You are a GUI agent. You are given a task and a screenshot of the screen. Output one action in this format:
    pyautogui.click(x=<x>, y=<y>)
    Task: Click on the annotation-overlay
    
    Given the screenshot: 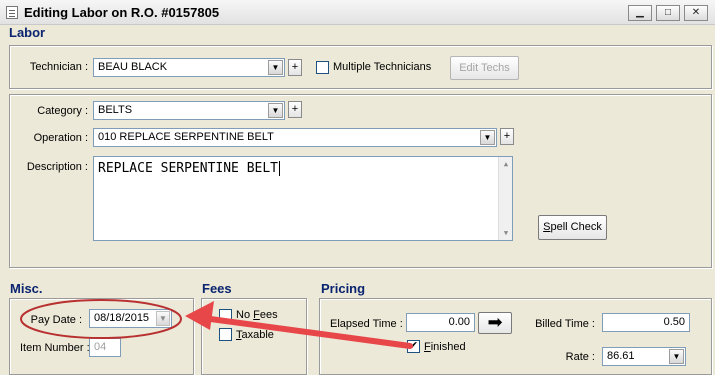 What is the action you would take?
    pyautogui.click(x=216, y=324)
    